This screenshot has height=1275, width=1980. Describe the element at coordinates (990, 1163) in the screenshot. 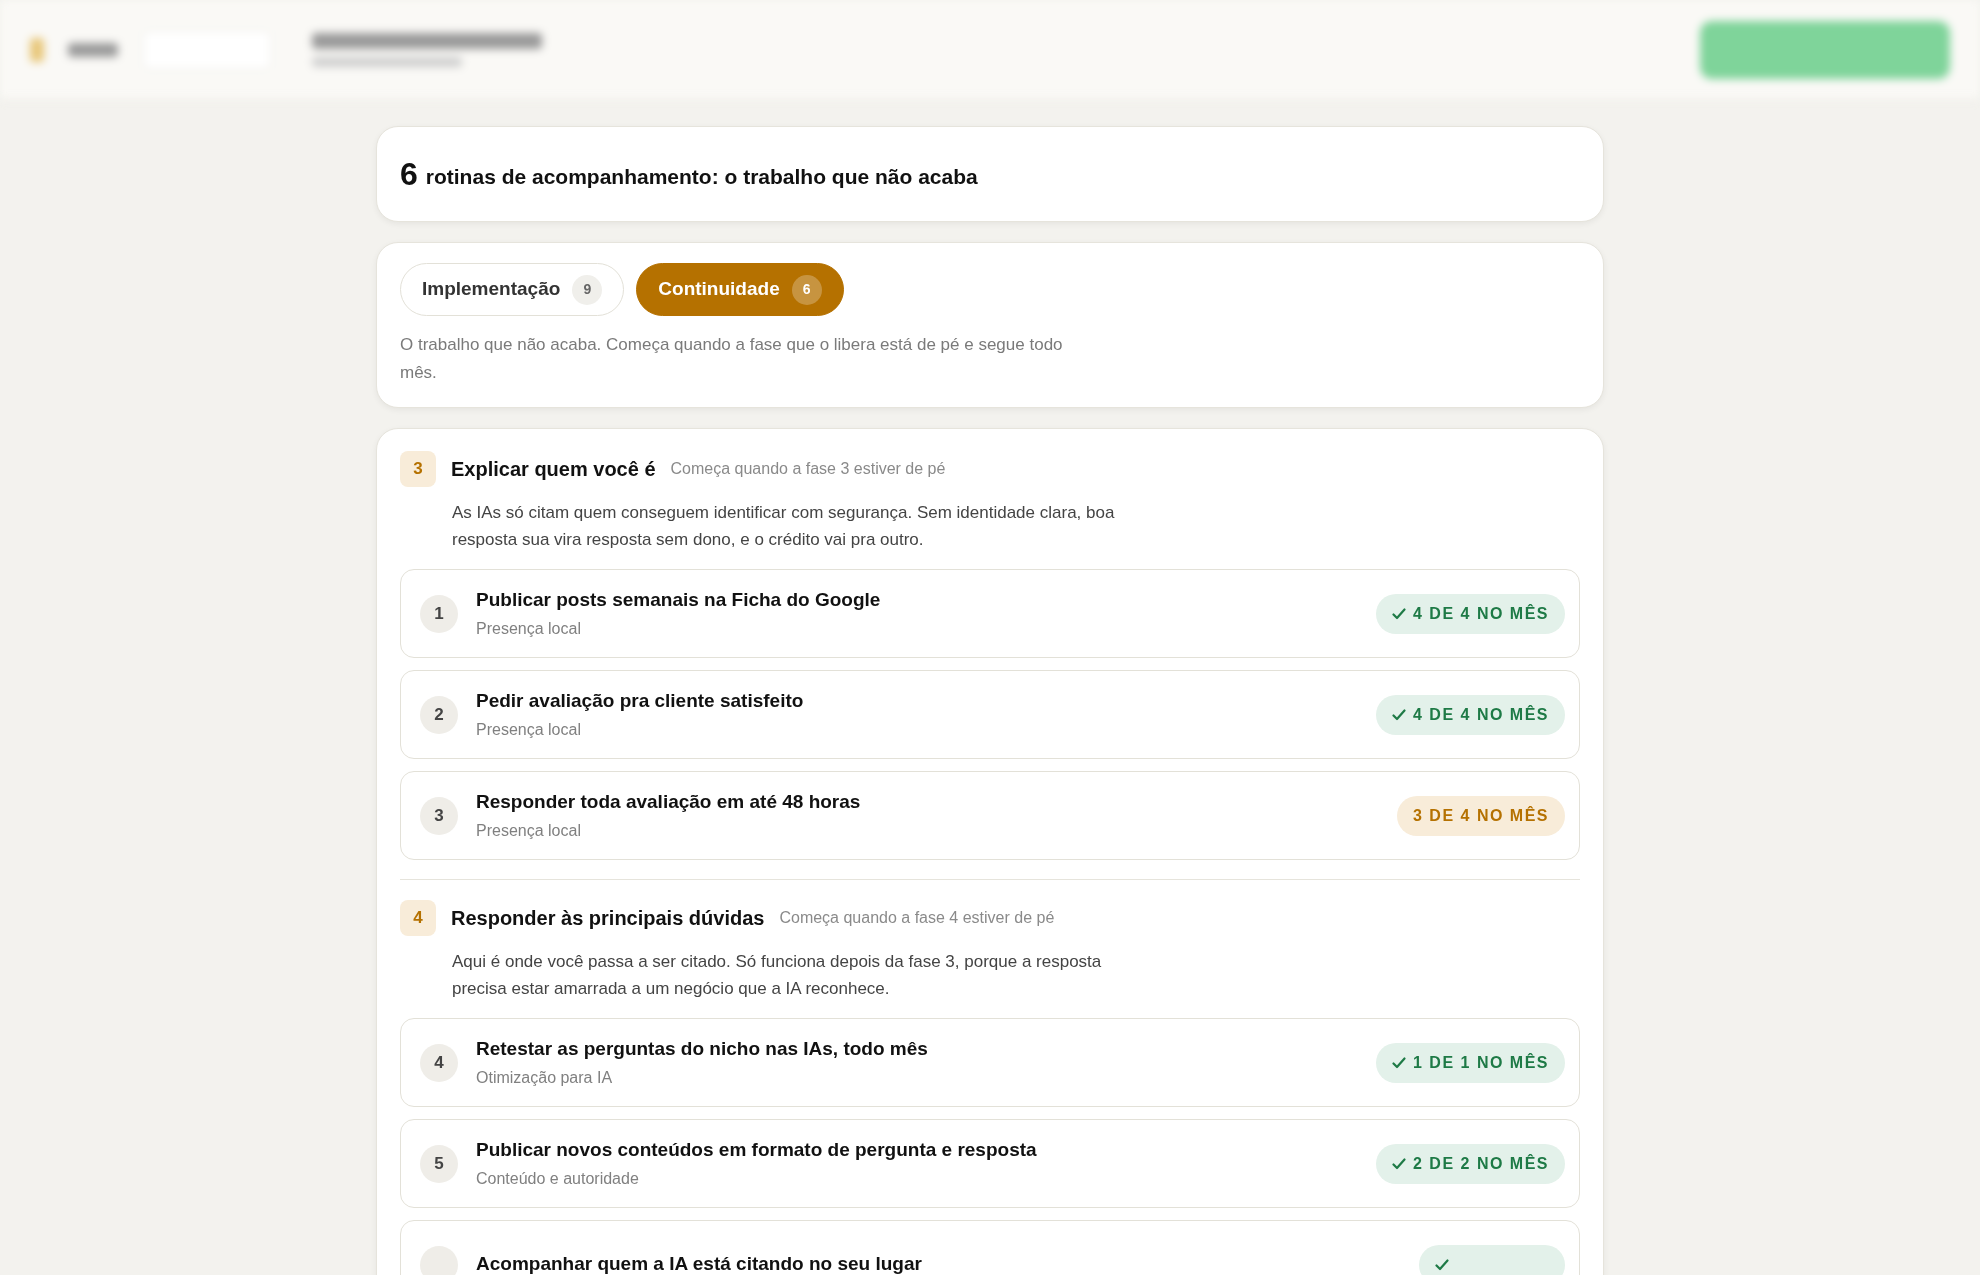

I see `routine-row: 5 Publicar novos conteúdos em formato de pergunta e resposta Conteúdo e autoridade 2 DE 2 NO MÊS` at that location.